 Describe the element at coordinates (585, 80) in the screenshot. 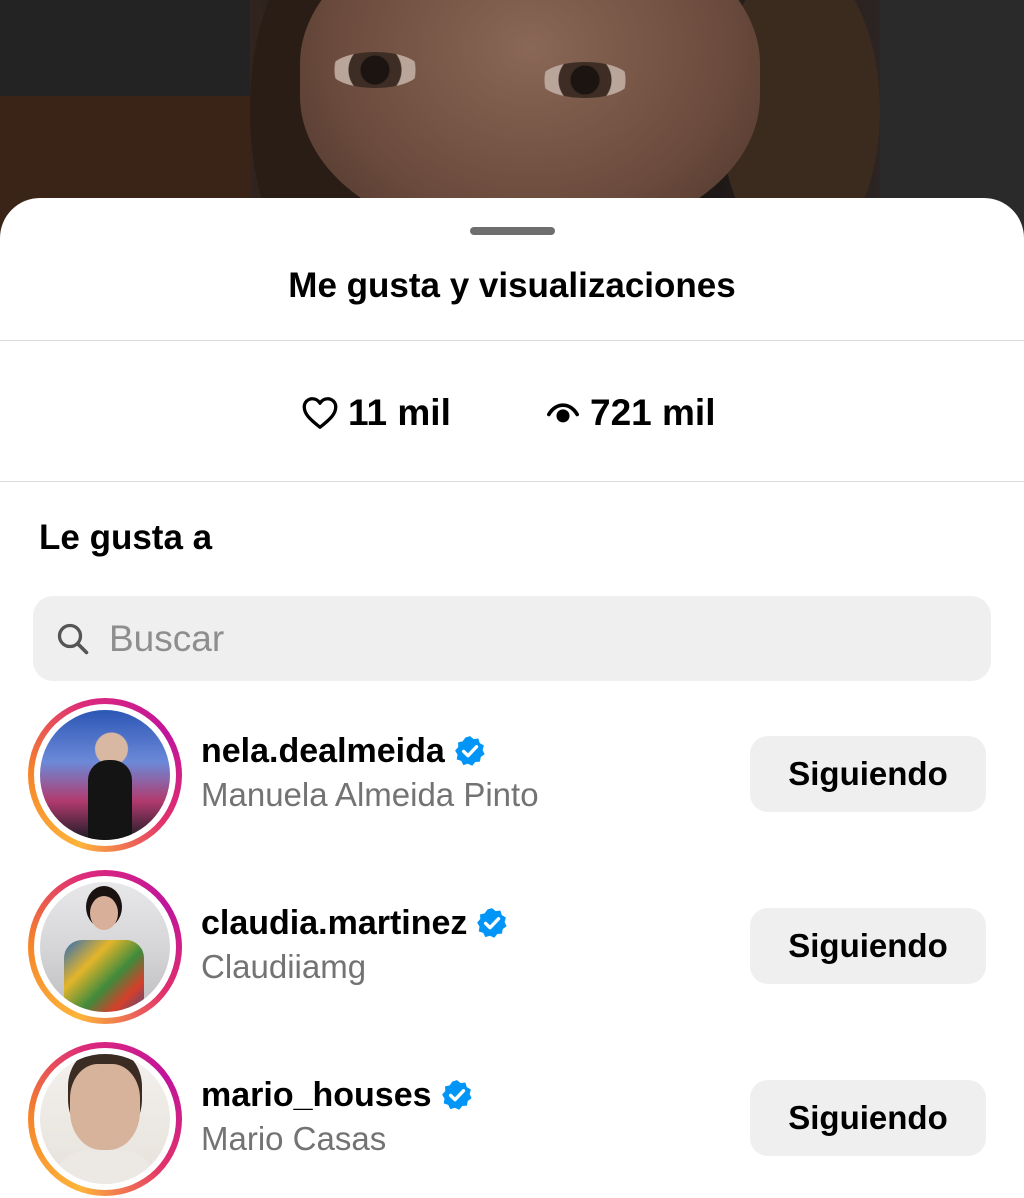

I see `background-eye-right` at that location.